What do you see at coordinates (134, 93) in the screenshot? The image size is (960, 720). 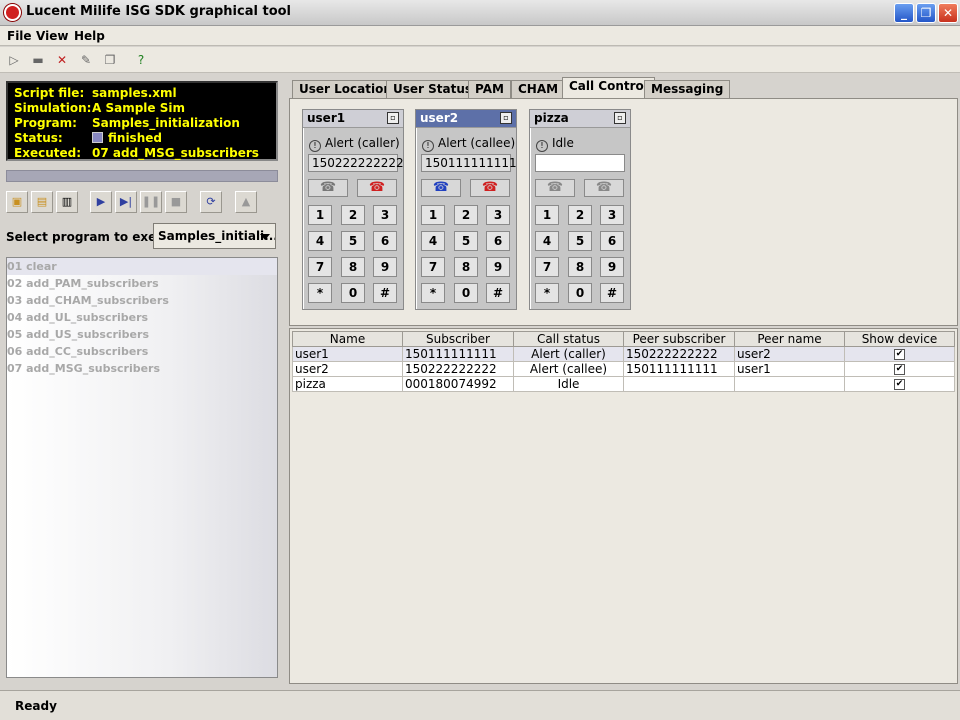 I see `script-file-value: samples.xml` at bounding box center [134, 93].